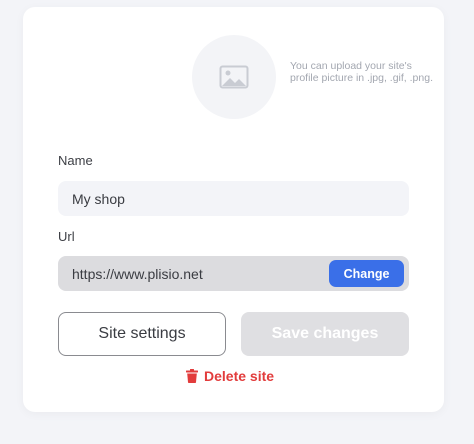 The image size is (474, 444). Describe the element at coordinates (137, 274) in the screenshot. I see `url-value: https://www.plisio.net` at that location.